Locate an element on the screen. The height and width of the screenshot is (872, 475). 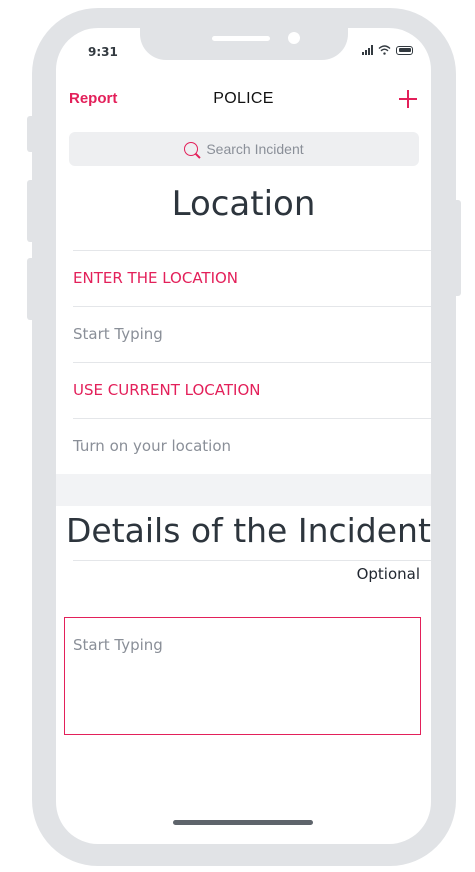
location-input-placeholder: Start Typing is located at coordinates (118, 334).